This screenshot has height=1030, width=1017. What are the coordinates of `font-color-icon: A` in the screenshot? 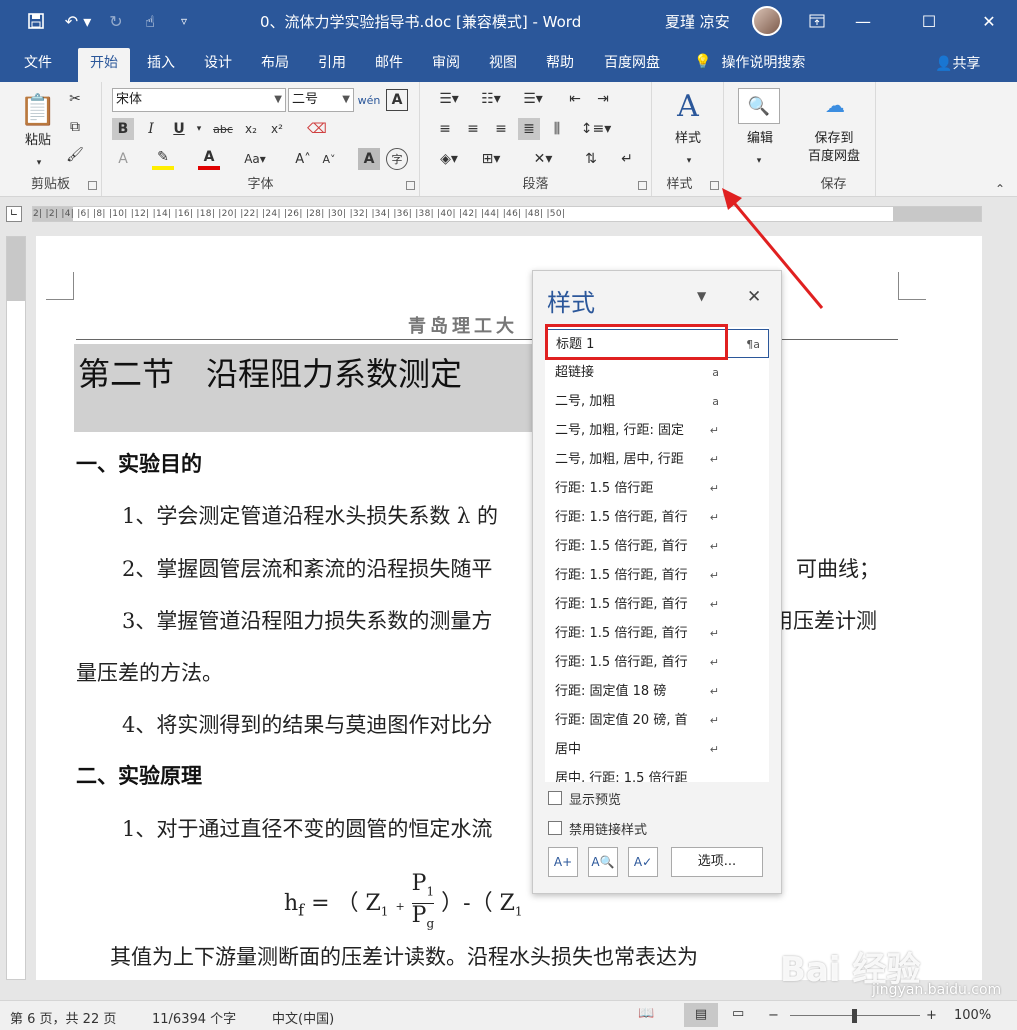 It's located at (209, 159).